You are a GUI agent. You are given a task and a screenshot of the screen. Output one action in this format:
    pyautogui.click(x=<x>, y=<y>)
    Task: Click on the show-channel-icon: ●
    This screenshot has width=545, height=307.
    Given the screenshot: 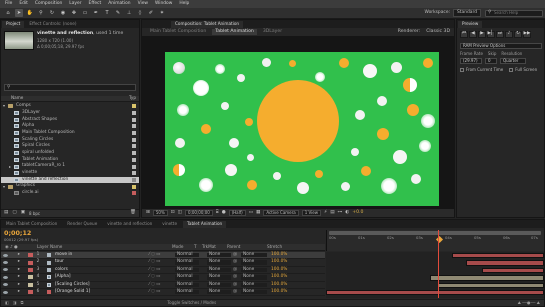 What is the action you would take?
    pyautogui.click(x=224, y=213)
    